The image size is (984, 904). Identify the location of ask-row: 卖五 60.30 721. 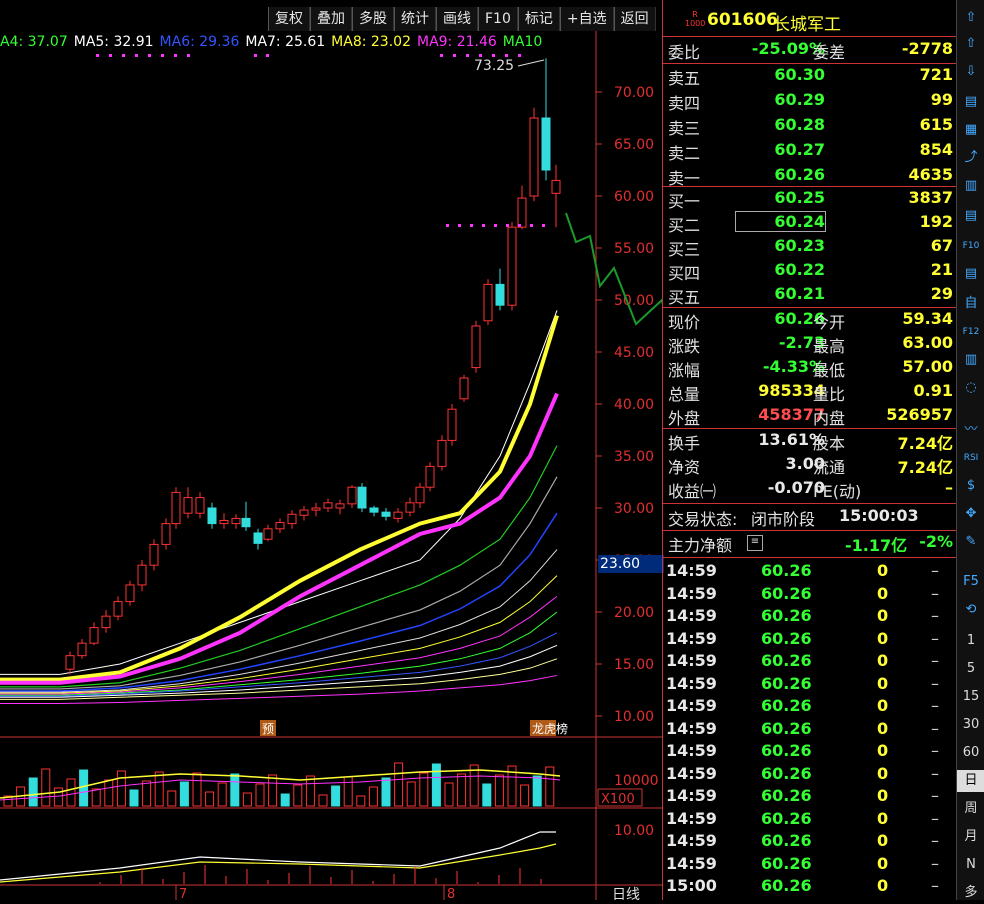
(810, 77).